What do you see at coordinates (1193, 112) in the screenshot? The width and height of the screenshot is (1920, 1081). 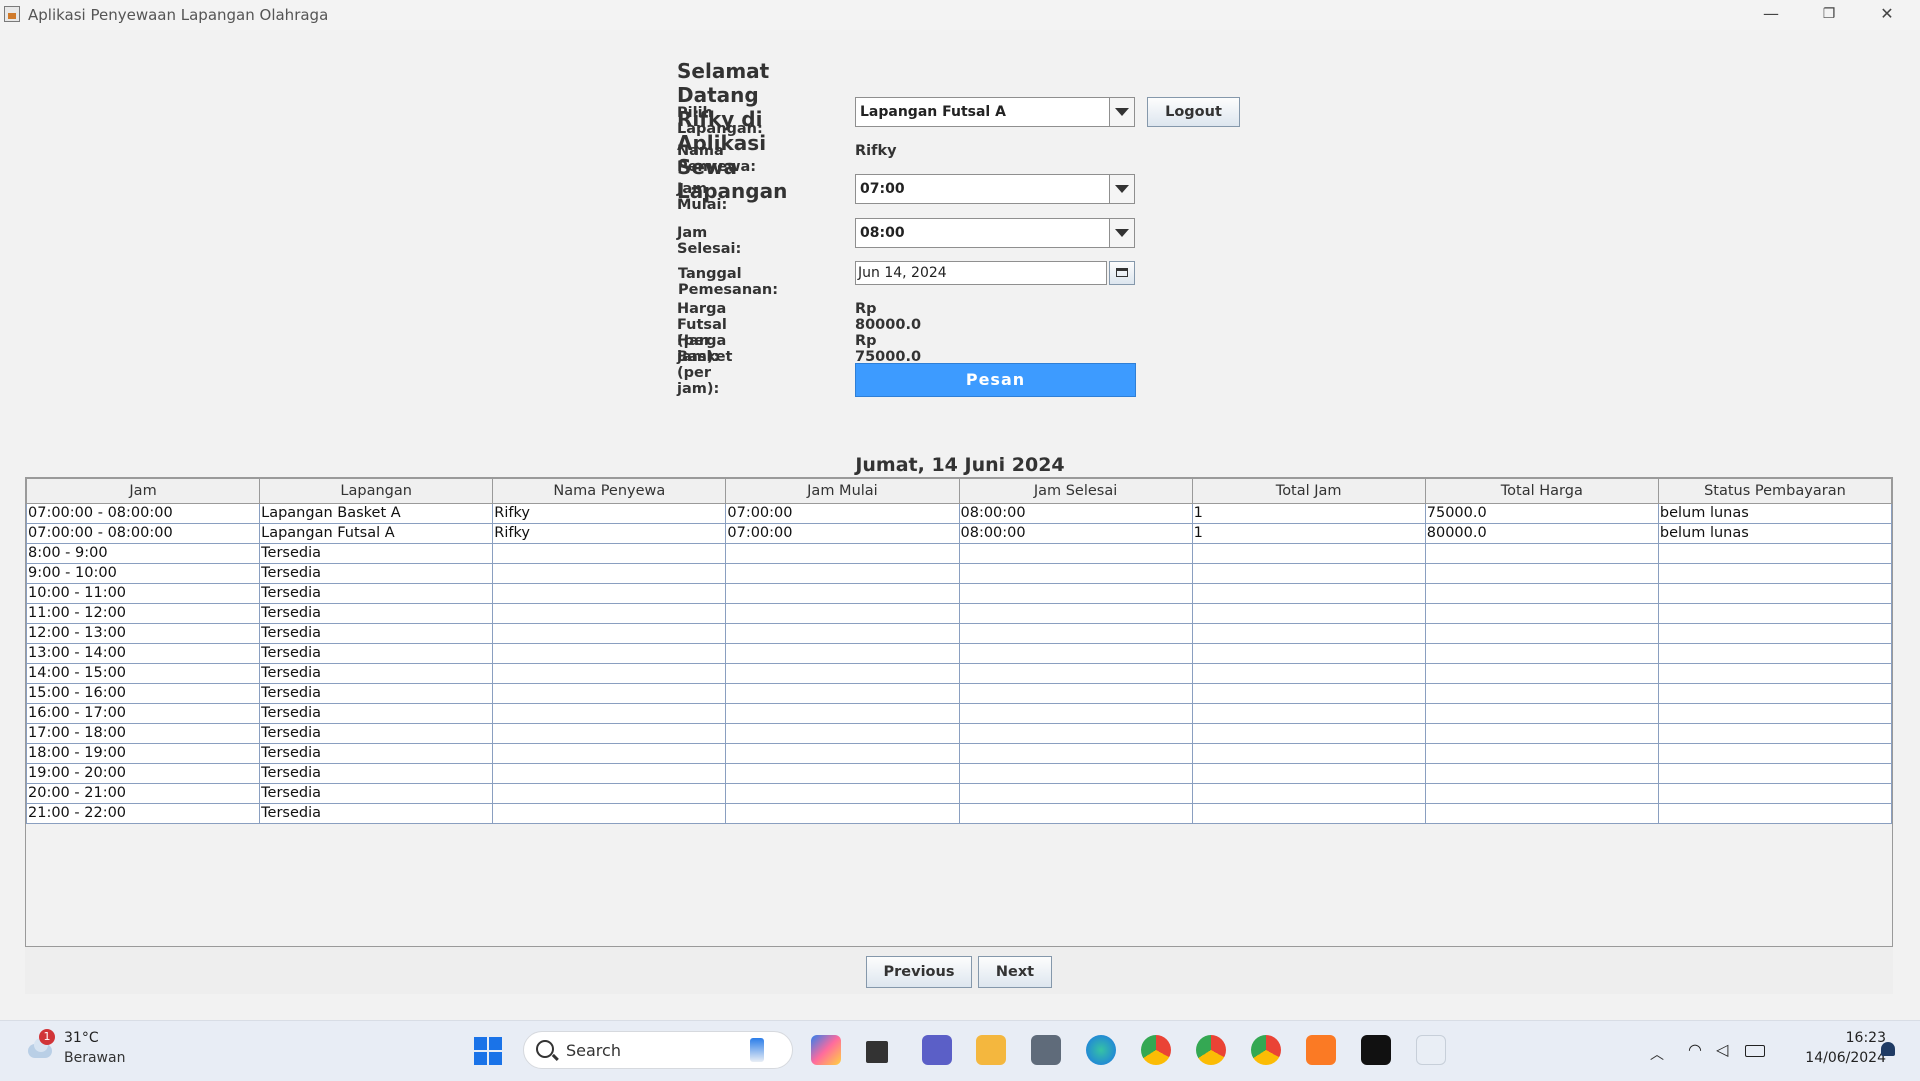 I see `logout-button: Logout` at bounding box center [1193, 112].